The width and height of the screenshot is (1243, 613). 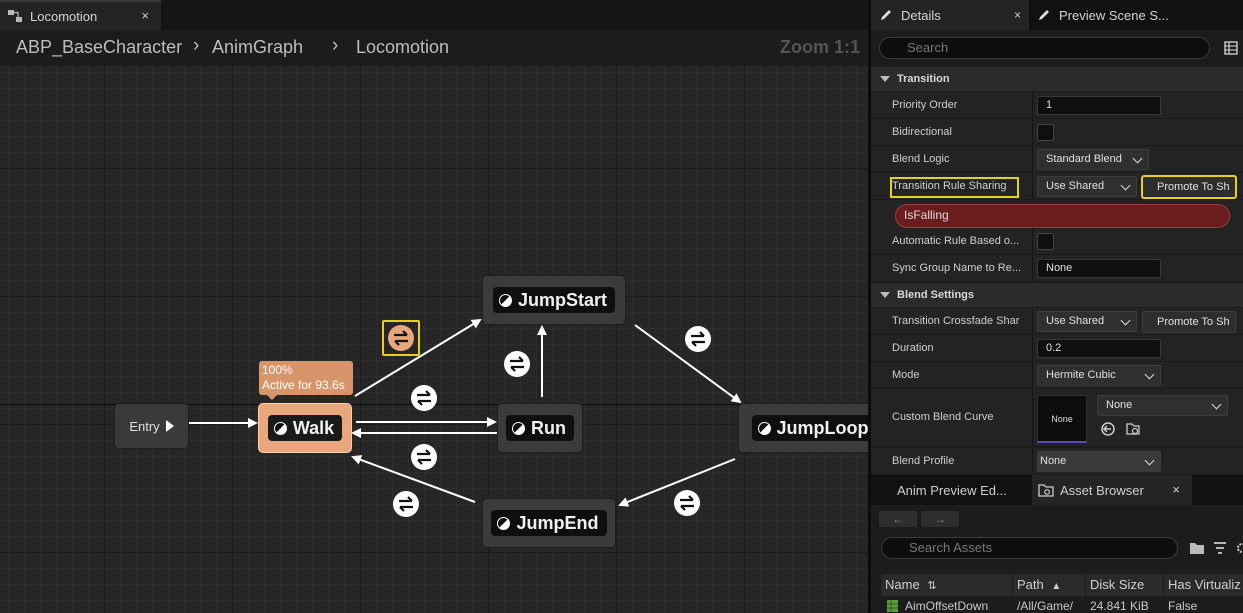 I want to click on row-blend-logic: Blend Logic Standard Blend, so click(x=1057, y=159).